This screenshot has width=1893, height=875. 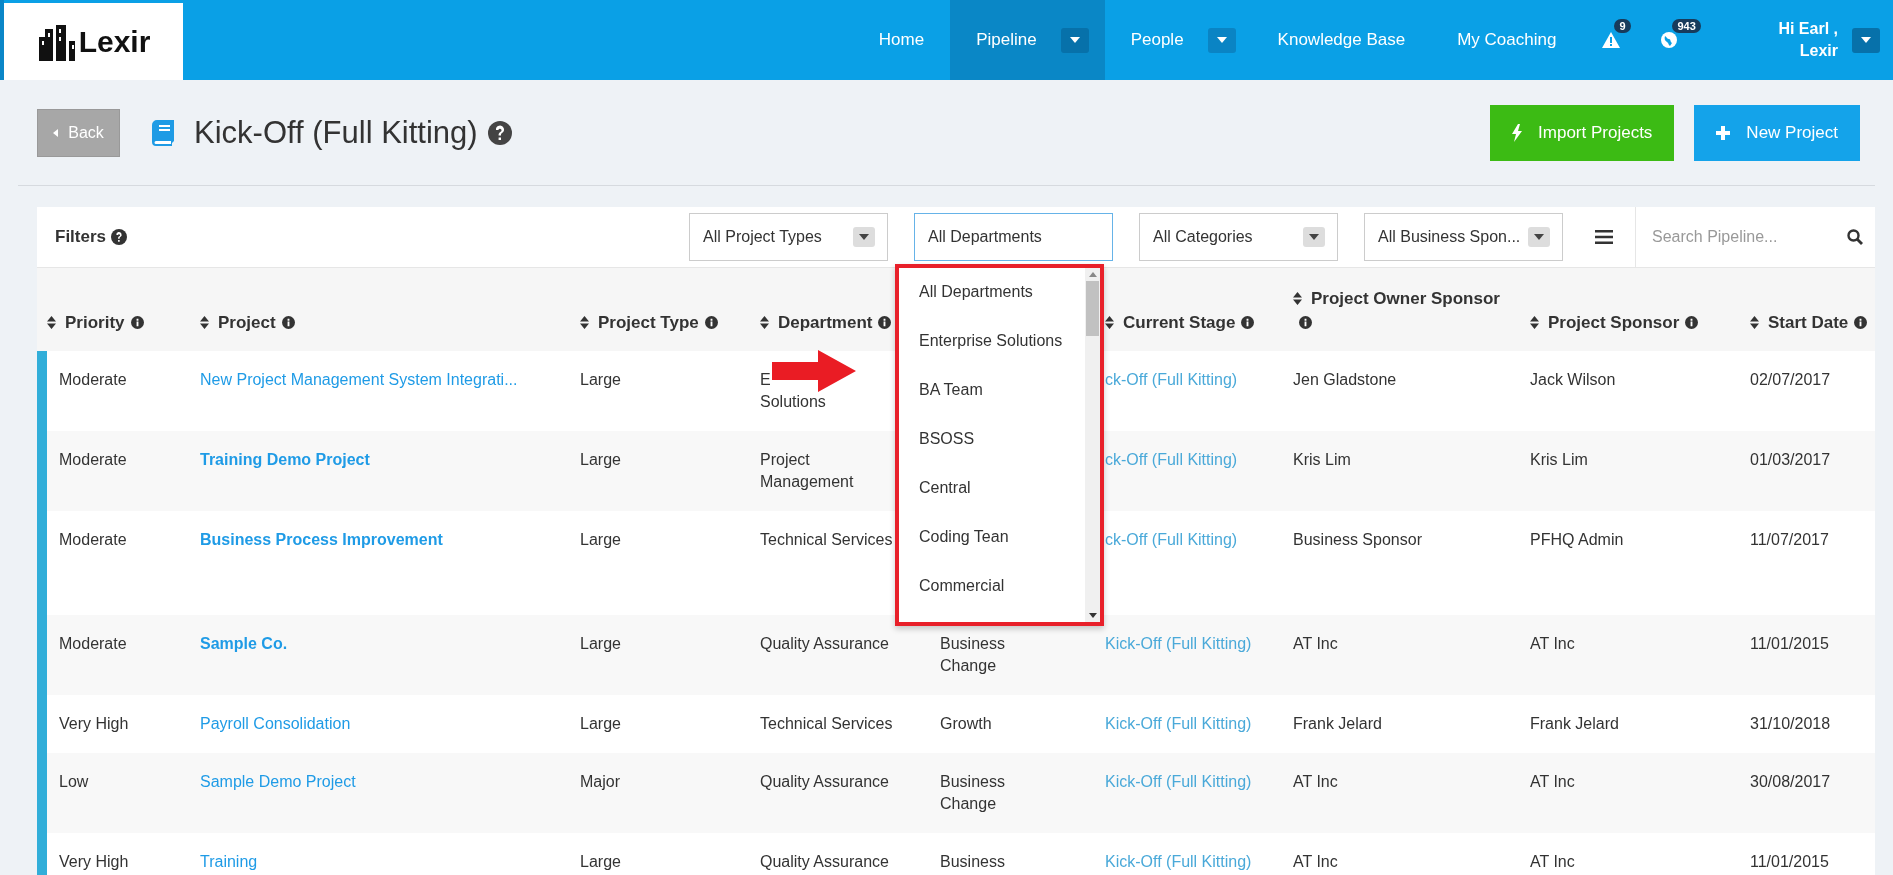 What do you see at coordinates (966, 723) in the screenshot?
I see `table-cell: Growth` at bounding box center [966, 723].